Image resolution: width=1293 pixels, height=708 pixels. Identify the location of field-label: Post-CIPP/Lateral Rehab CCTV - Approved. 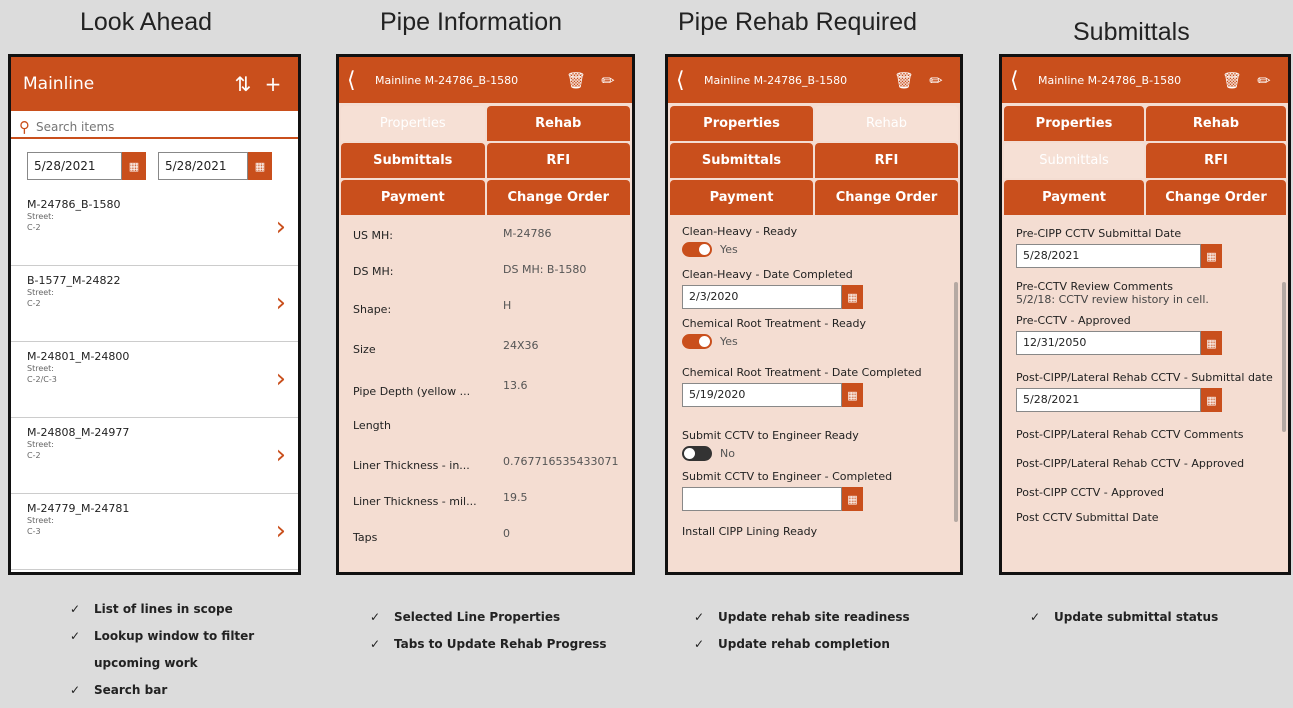
(1130, 463).